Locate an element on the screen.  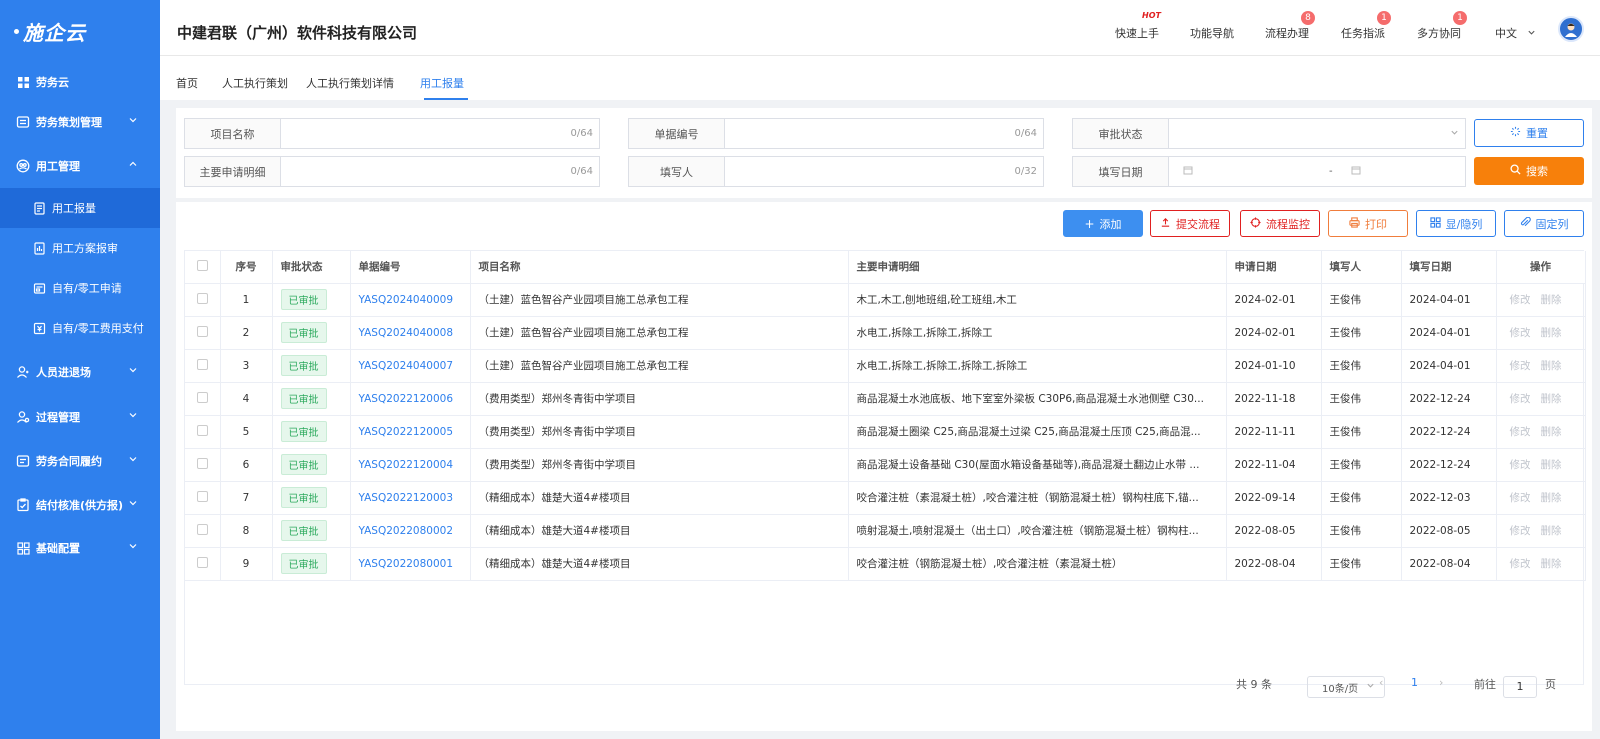
sidebar-item-basic-config: 基础配置 is located at coordinates (80, 548).